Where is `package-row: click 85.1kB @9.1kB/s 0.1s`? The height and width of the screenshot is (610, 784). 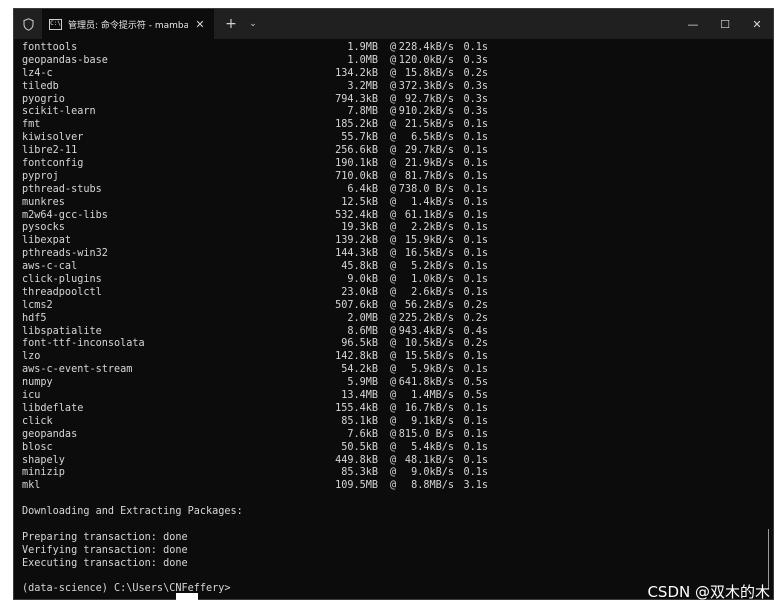 package-row: click 85.1kB @9.1kB/s 0.1s is located at coordinates (390, 422).